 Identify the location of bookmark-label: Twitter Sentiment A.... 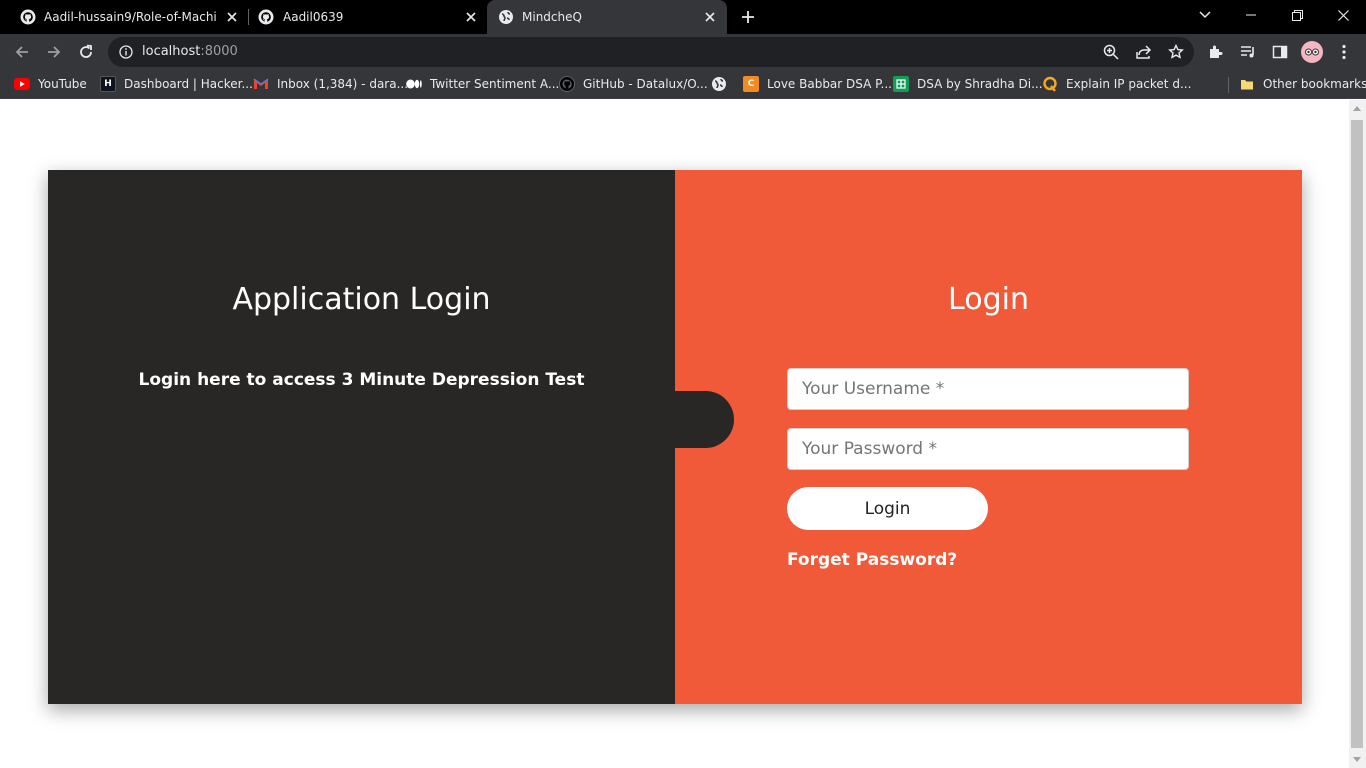
(495, 84).